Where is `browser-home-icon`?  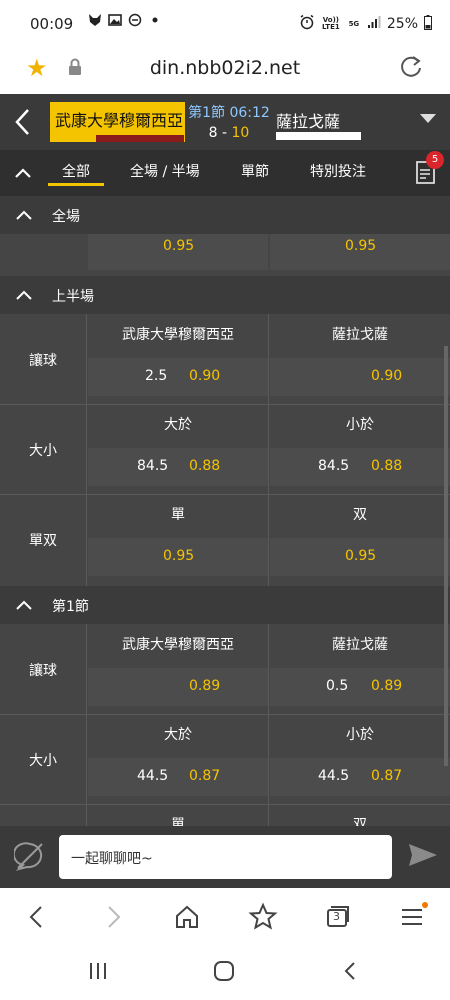
browser-home-icon is located at coordinates (187, 917).